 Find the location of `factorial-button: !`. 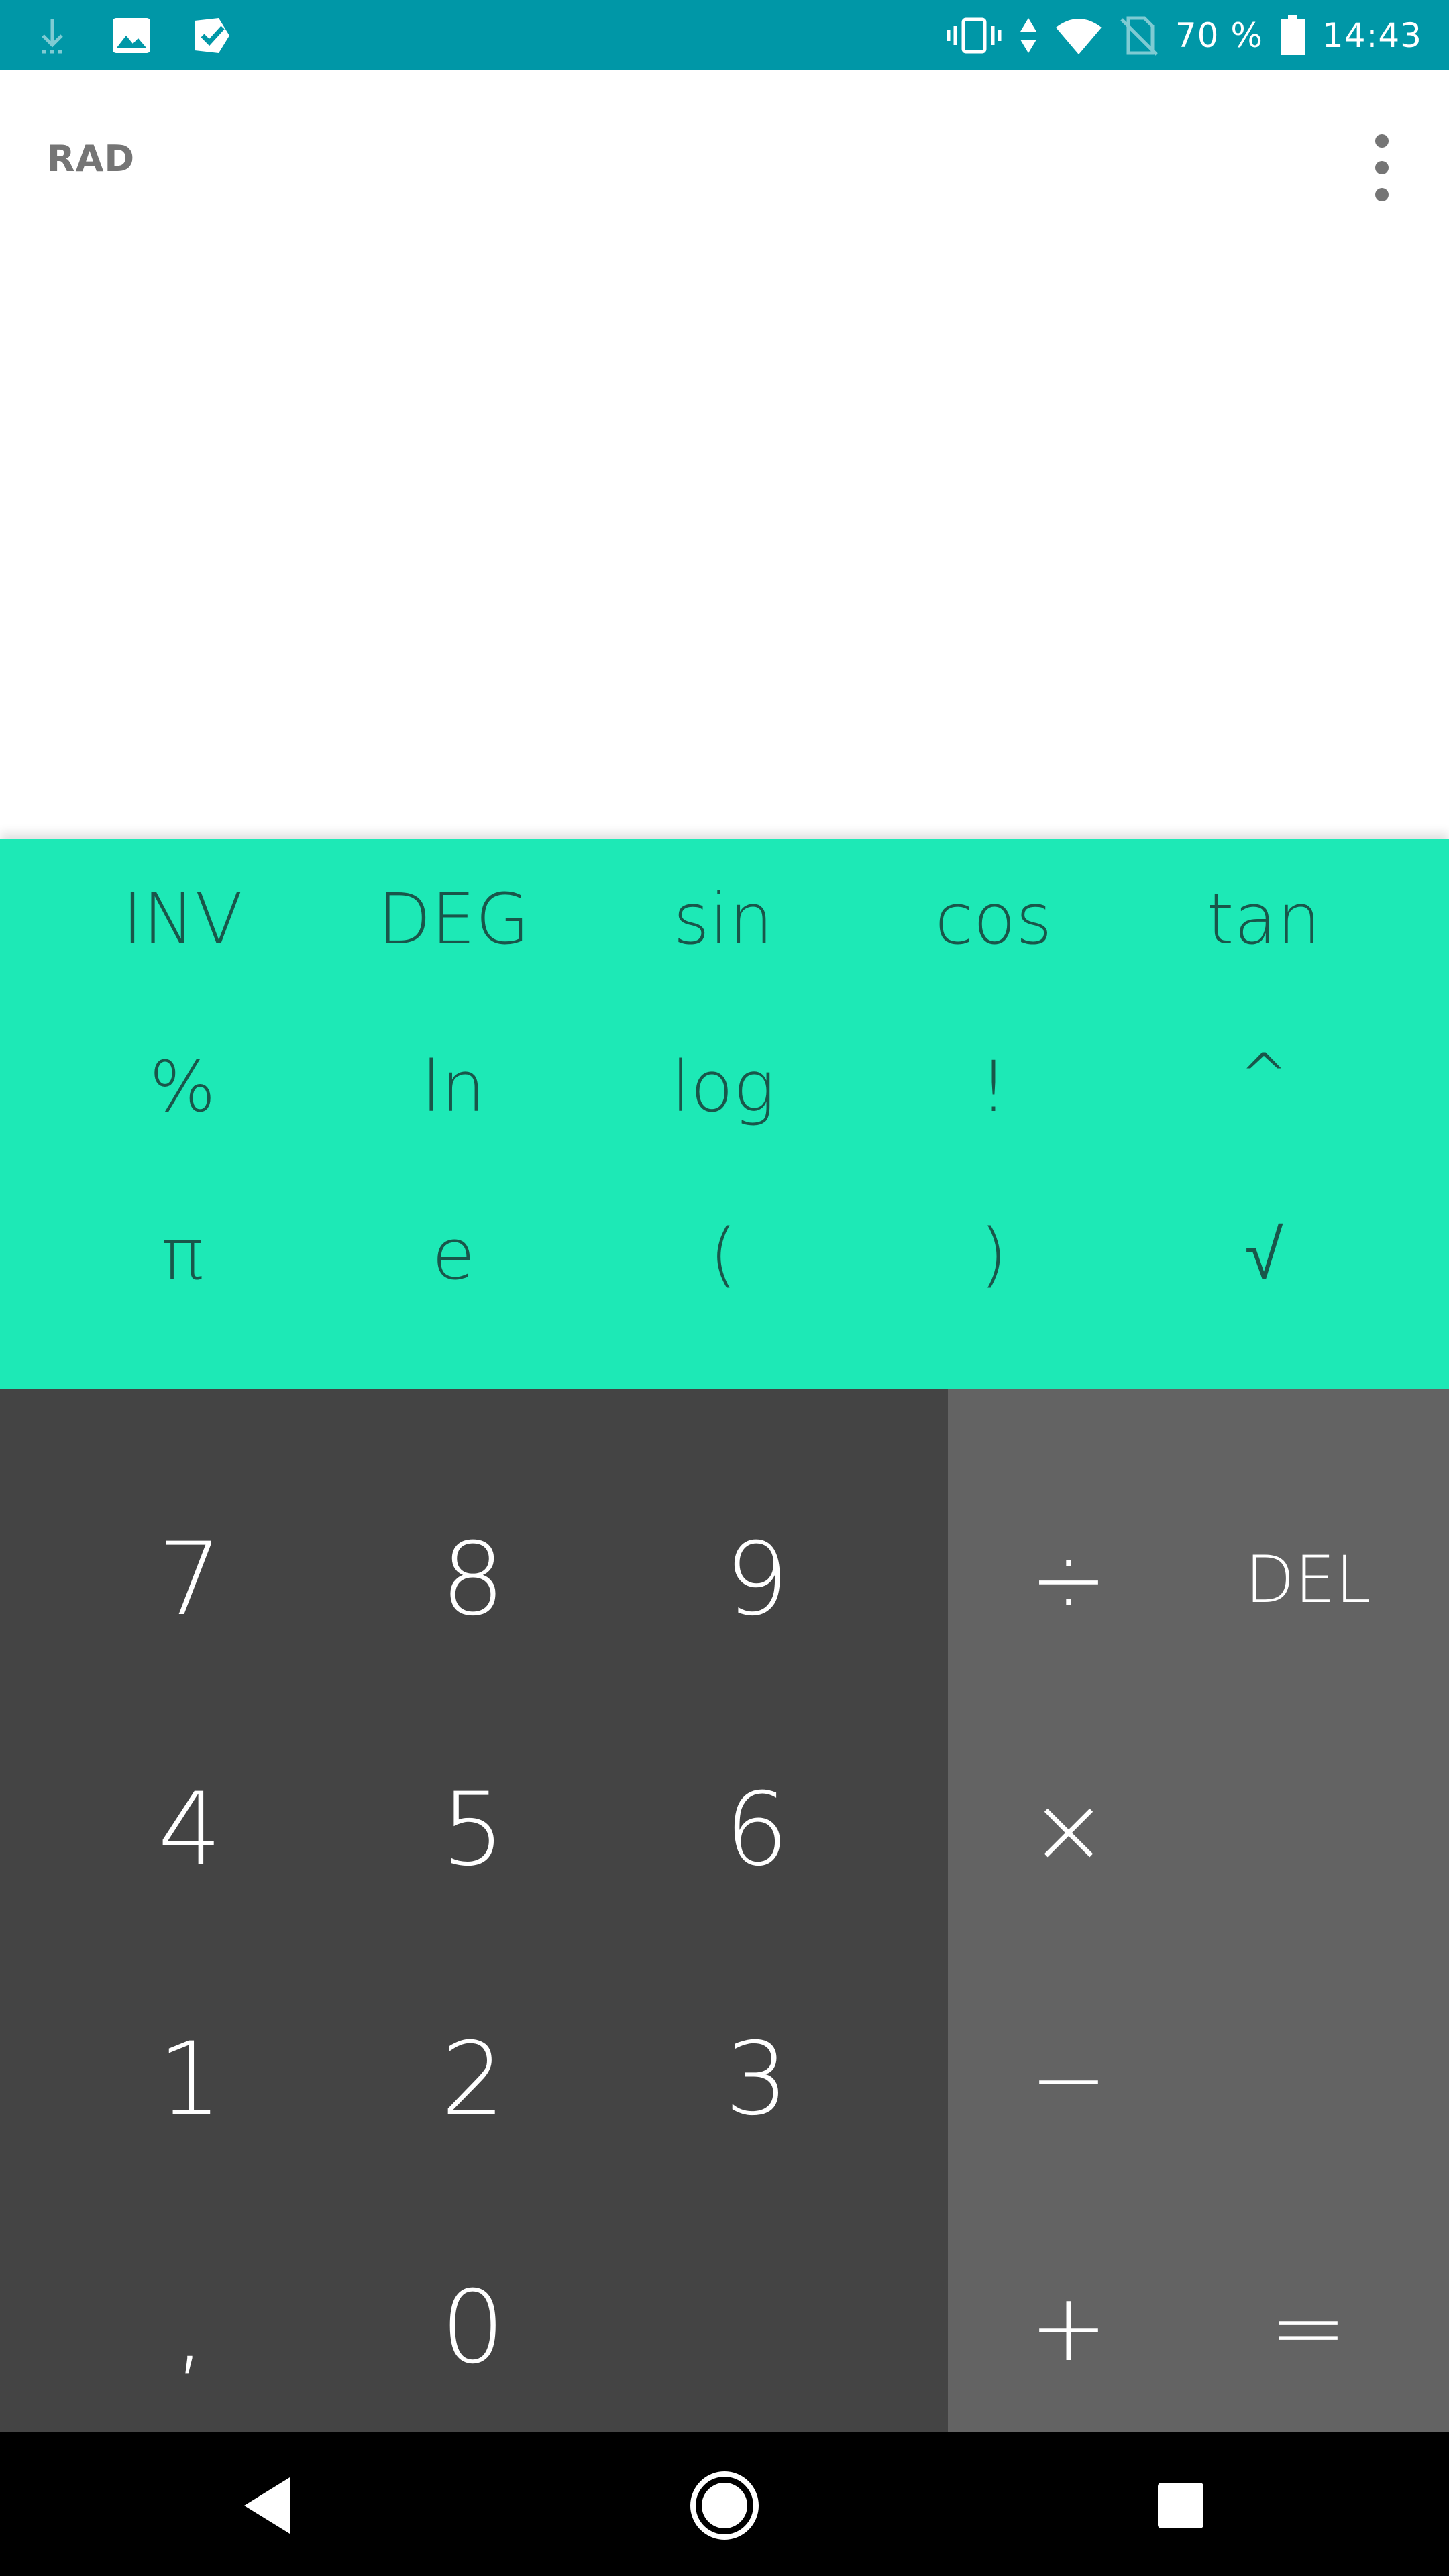

factorial-button: ! is located at coordinates (993, 1086).